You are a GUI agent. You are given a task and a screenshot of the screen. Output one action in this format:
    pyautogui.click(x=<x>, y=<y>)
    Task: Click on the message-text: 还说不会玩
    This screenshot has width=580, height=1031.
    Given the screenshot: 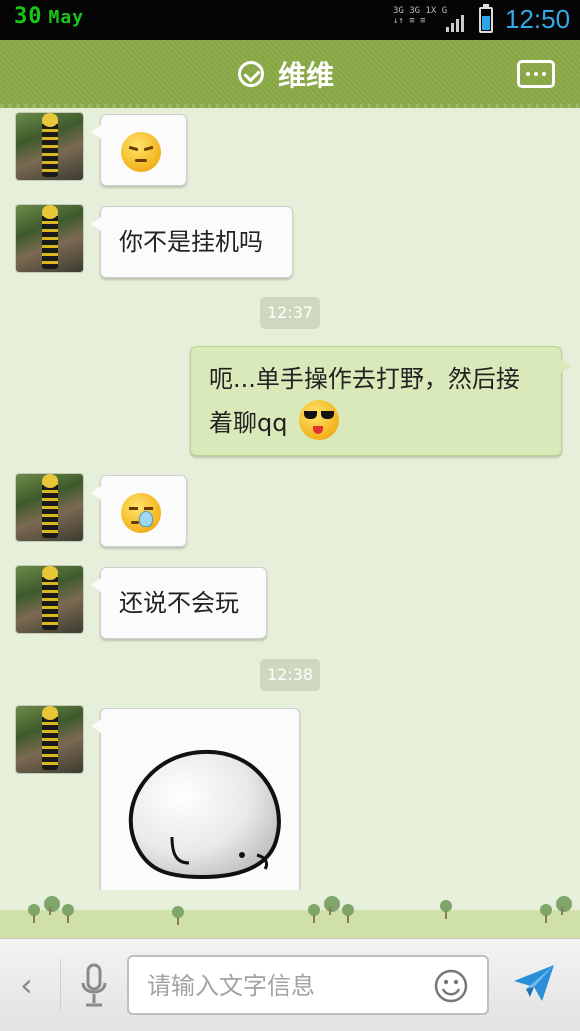 What is the action you would take?
    pyautogui.click(x=179, y=603)
    